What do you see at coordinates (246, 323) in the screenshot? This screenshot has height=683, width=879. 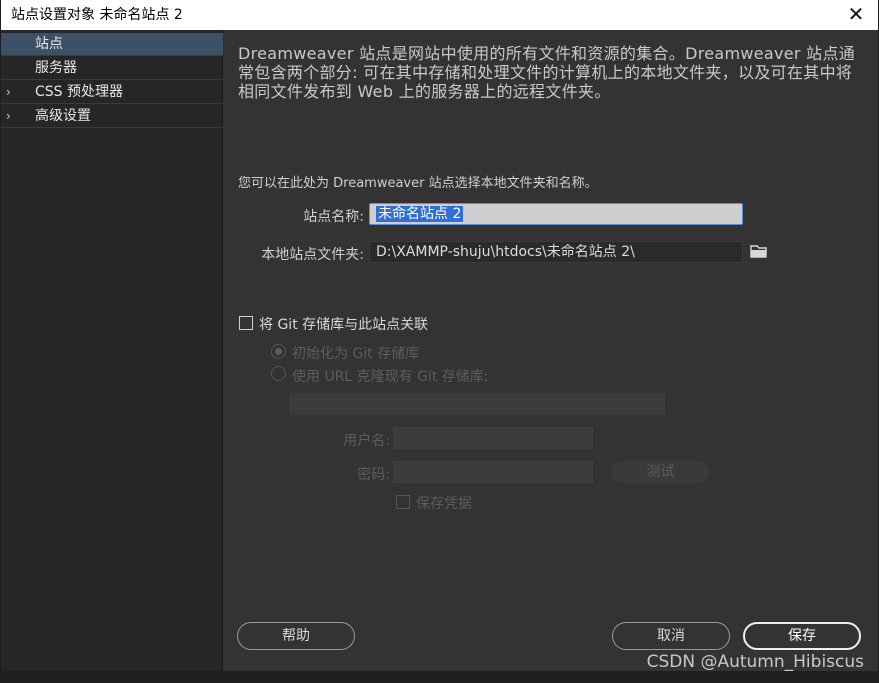 I see `associate-git-checkbox` at bounding box center [246, 323].